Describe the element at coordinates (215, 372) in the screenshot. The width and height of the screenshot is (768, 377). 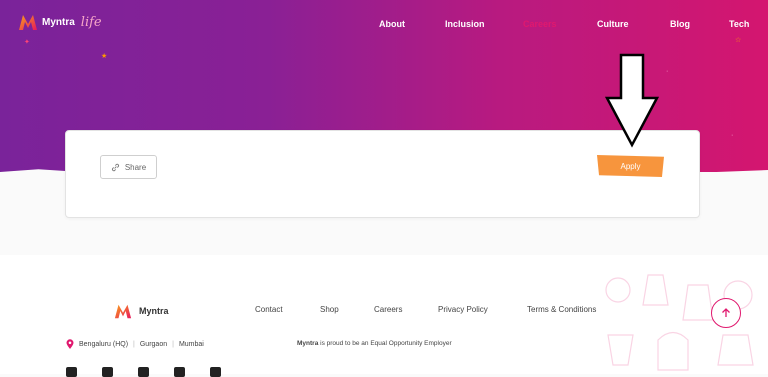
I see `twitter-icon` at that location.